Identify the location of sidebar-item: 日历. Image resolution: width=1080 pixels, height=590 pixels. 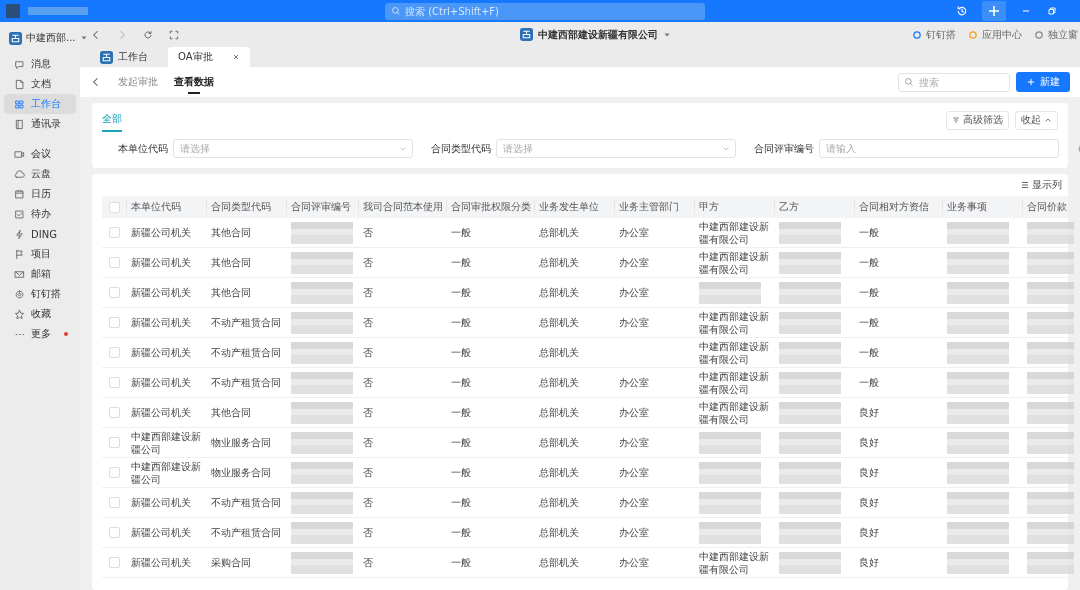
(40, 194).